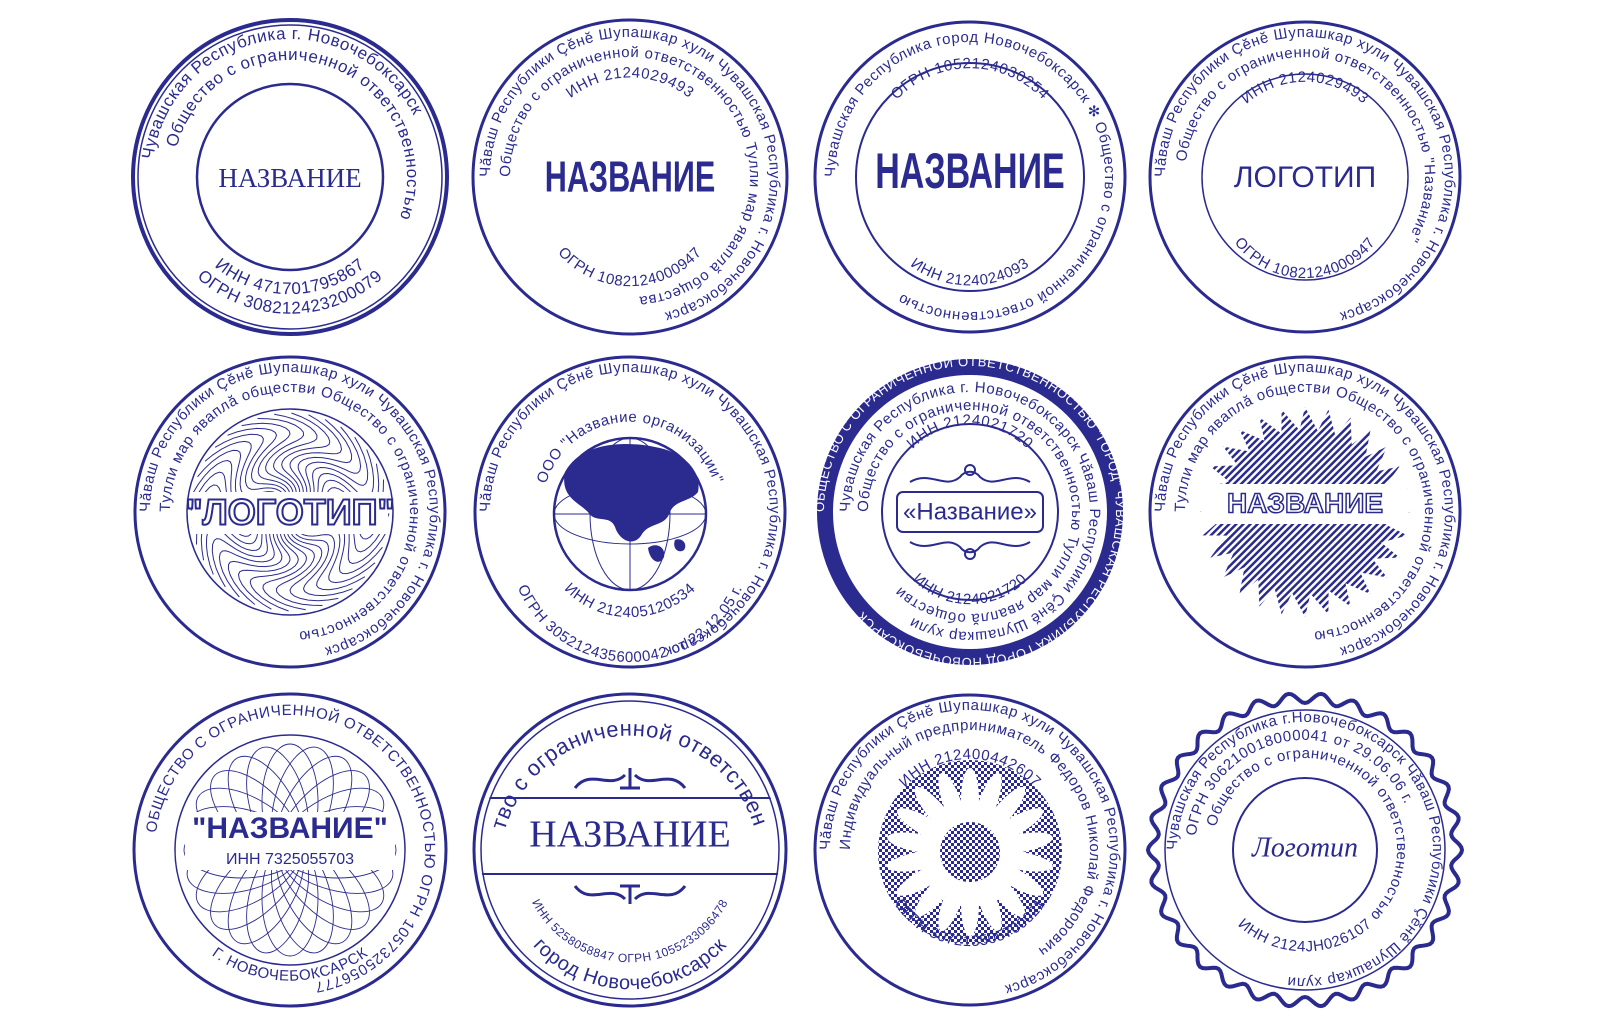 Image resolution: width=1600 pixels, height=1035 pixels. What do you see at coordinates (970, 272) in the screenshot?
I see `inn-text: ИНН 2124024093` at bounding box center [970, 272].